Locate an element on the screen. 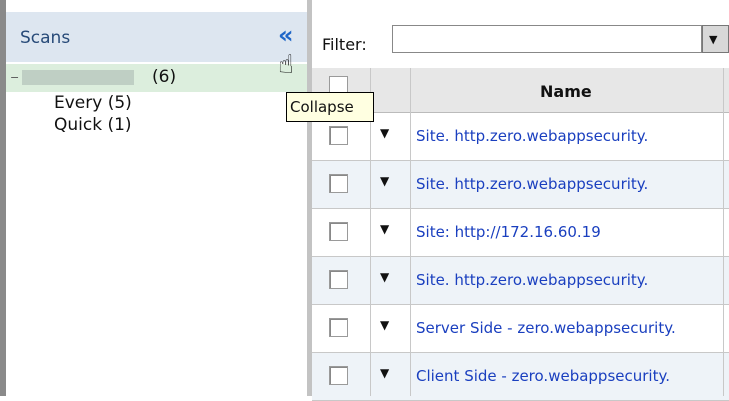 The width and height of the screenshot is (729, 401). hand-cursor-icon: ☝ is located at coordinates (286, 65).